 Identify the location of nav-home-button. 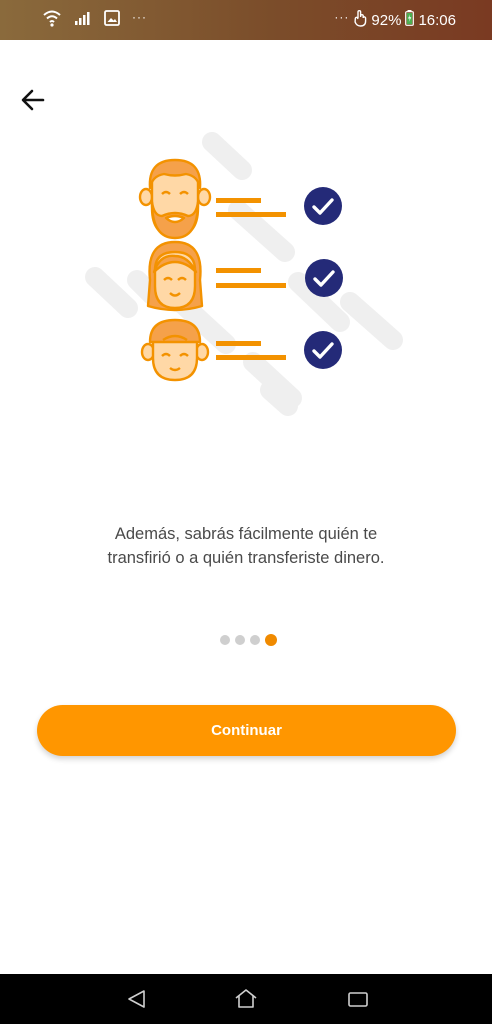
(246, 999).